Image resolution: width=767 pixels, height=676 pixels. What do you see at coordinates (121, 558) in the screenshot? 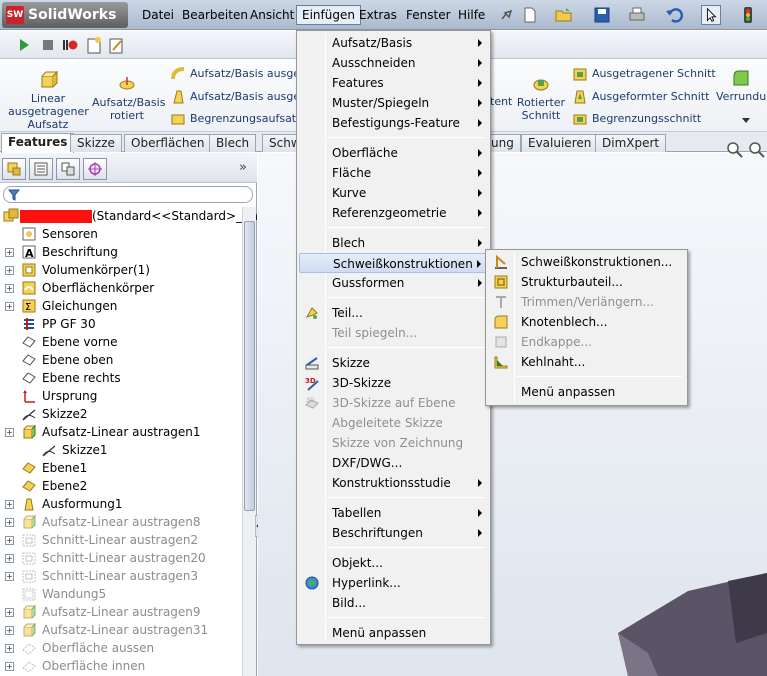
I see `tree-item: + Schnitt-Linear austragen20` at bounding box center [121, 558].